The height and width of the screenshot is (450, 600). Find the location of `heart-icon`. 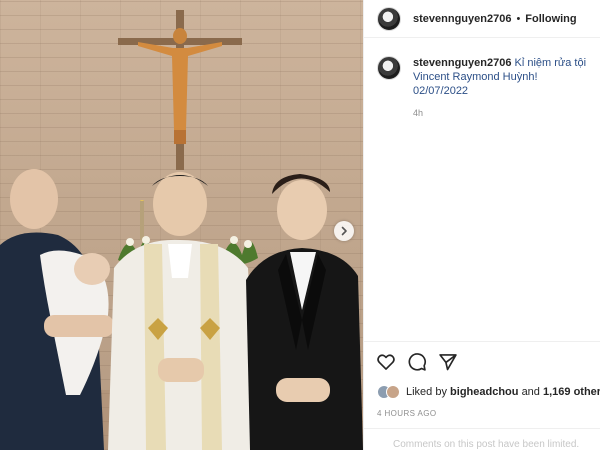

heart-icon is located at coordinates (386, 362).